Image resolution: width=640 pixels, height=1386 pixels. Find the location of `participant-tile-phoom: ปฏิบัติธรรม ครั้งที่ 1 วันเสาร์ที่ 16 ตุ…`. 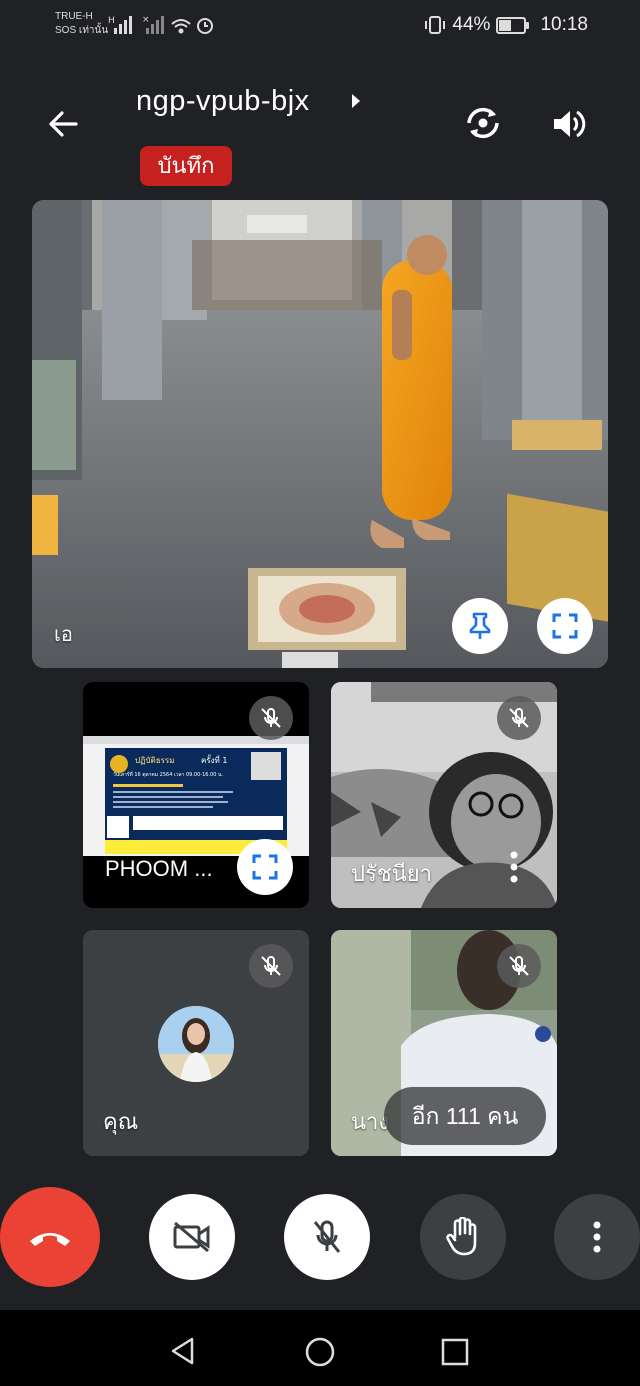

participant-tile-phoom: ปฏิบัติธรรม ครั้งที่ 1 วันเสาร์ที่ 16 ตุ… is located at coordinates (196, 795).